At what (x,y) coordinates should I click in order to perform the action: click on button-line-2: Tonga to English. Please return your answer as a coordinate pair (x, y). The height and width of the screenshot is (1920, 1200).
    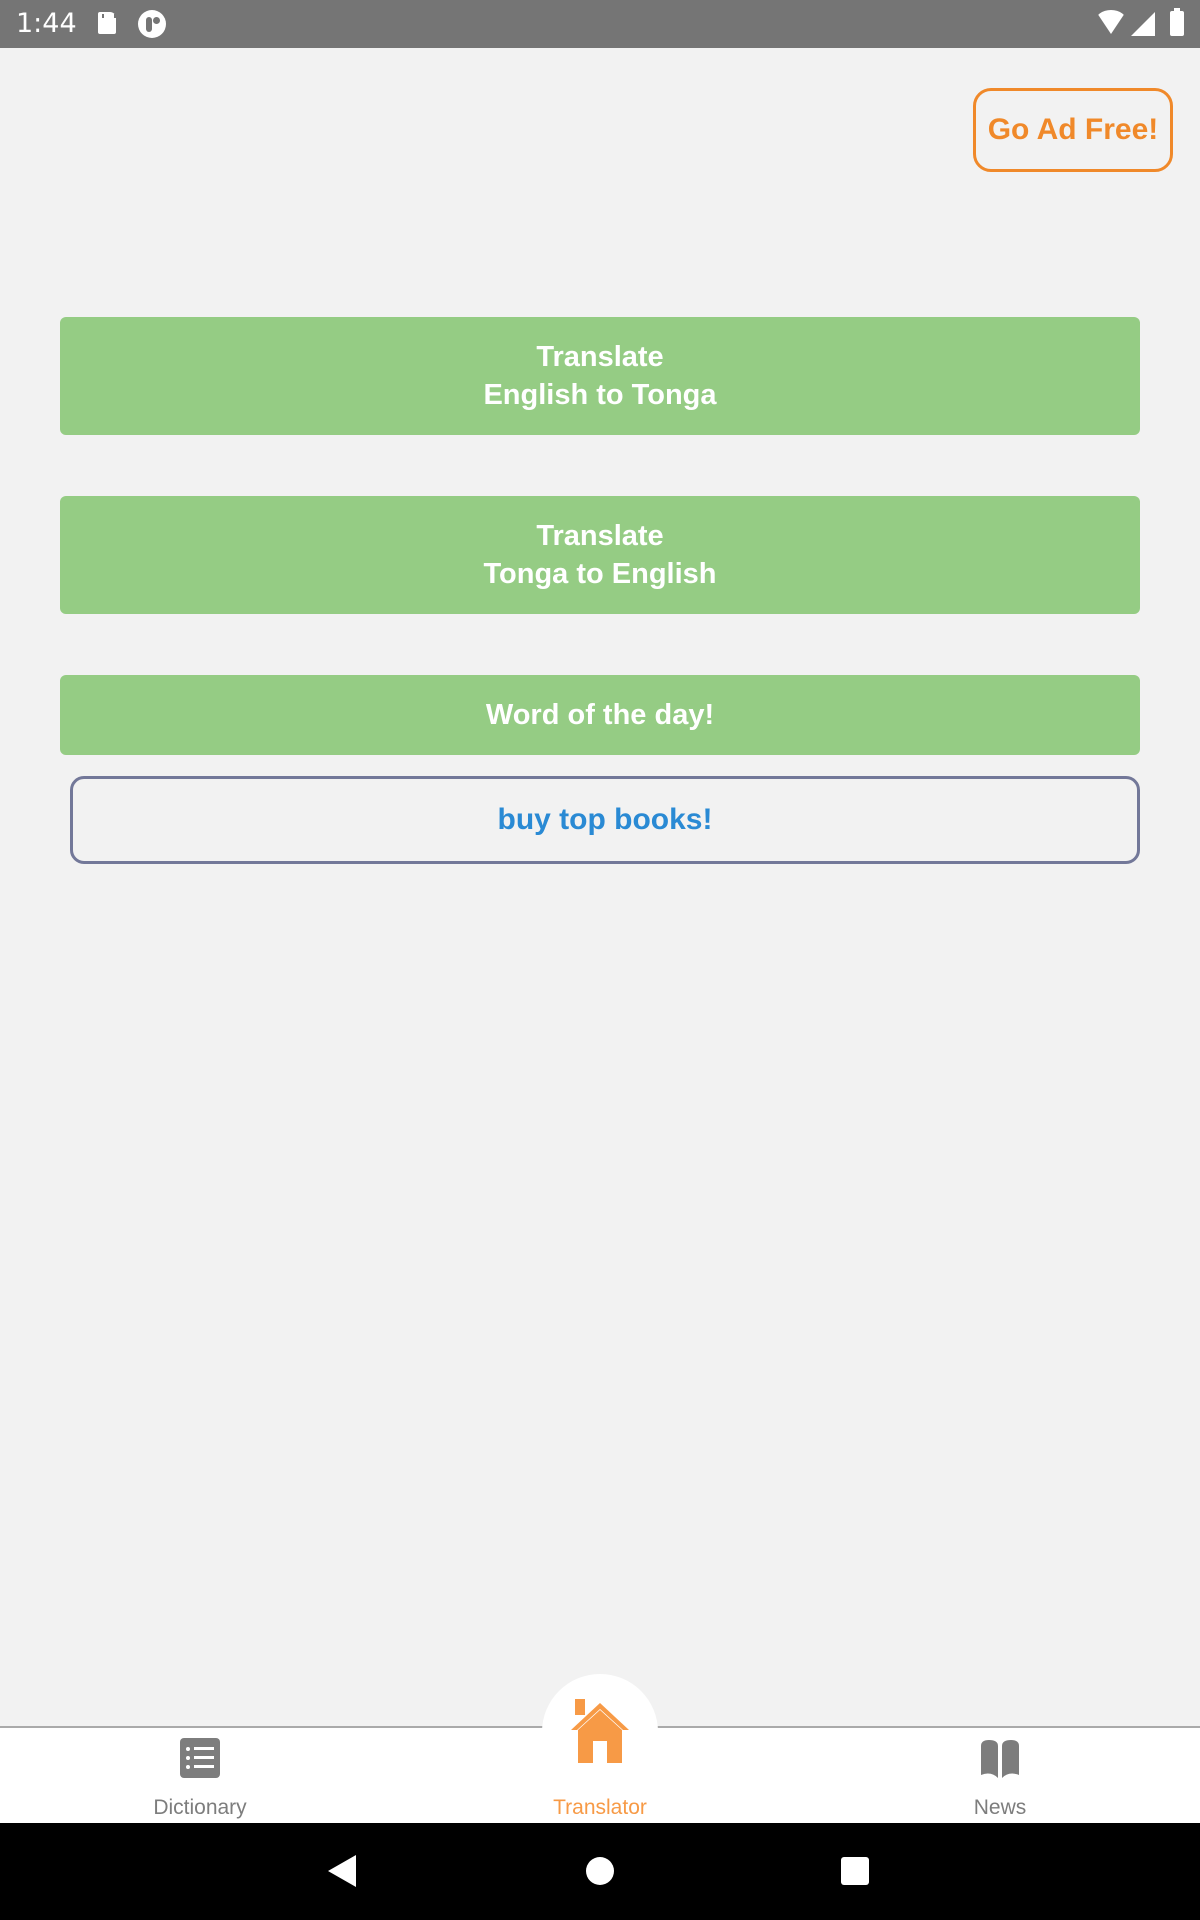
    Looking at the image, I should click on (600, 574).